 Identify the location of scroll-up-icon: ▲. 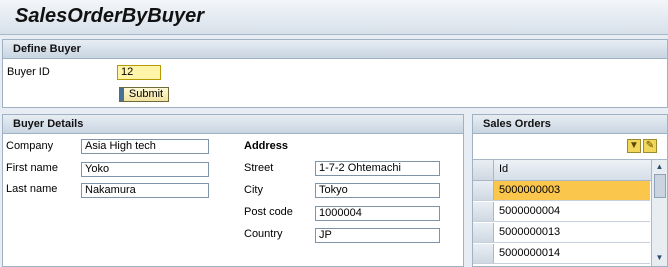
(659, 167).